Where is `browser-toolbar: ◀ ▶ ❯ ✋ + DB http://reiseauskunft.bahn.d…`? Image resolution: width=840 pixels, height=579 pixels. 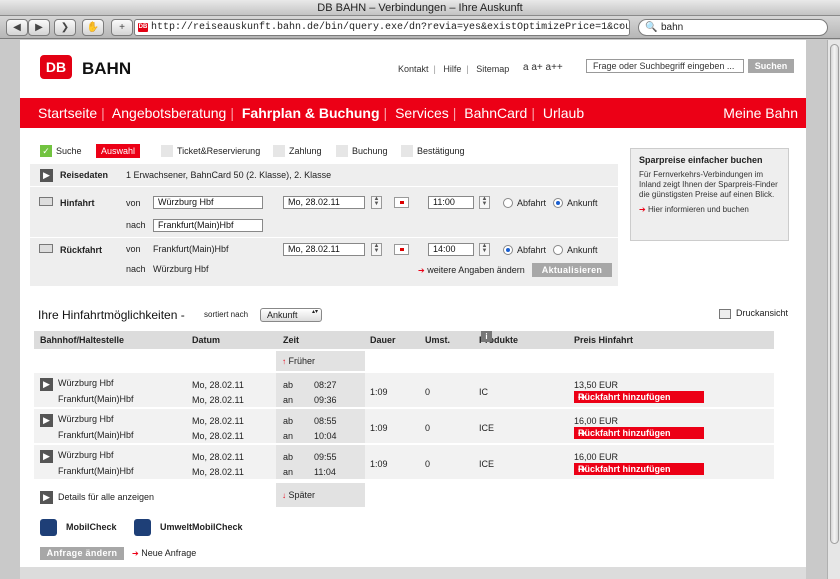
browser-toolbar: ◀ ▶ ❯ ✋ + DB http://reiseauskunft.bahn.d… is located at coordinates (420, 27).